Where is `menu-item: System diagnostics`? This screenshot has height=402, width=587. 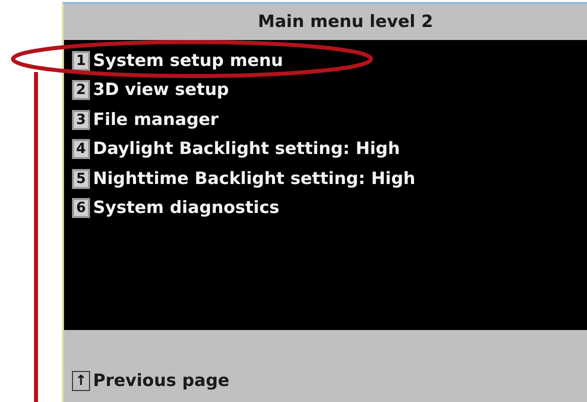
menu-item: System diagnostics is located at coordinates (186, 208).